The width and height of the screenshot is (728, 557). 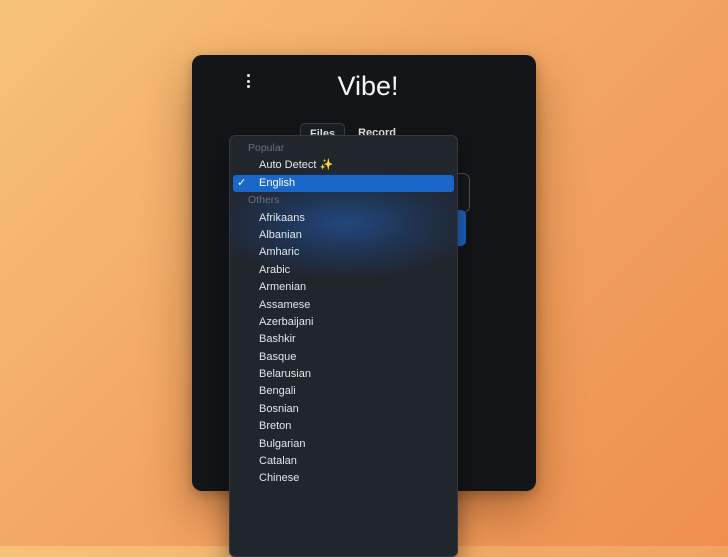 What do you see at coordinates (343, 305) in the screenshot?
I see `option-assamese: Assamese` at bounding box center [343, 305].